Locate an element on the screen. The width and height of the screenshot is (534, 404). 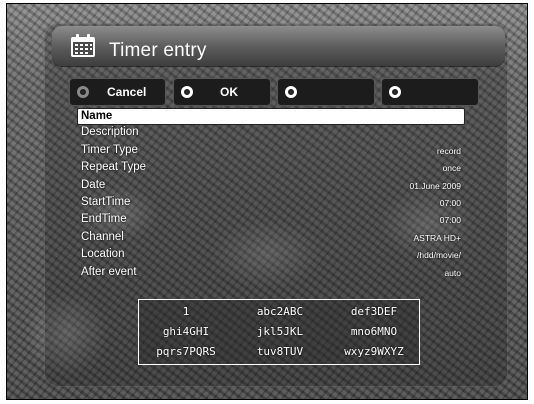
keypad-key-9: wxyz9WXYZ is located at coordinates (374, 351).